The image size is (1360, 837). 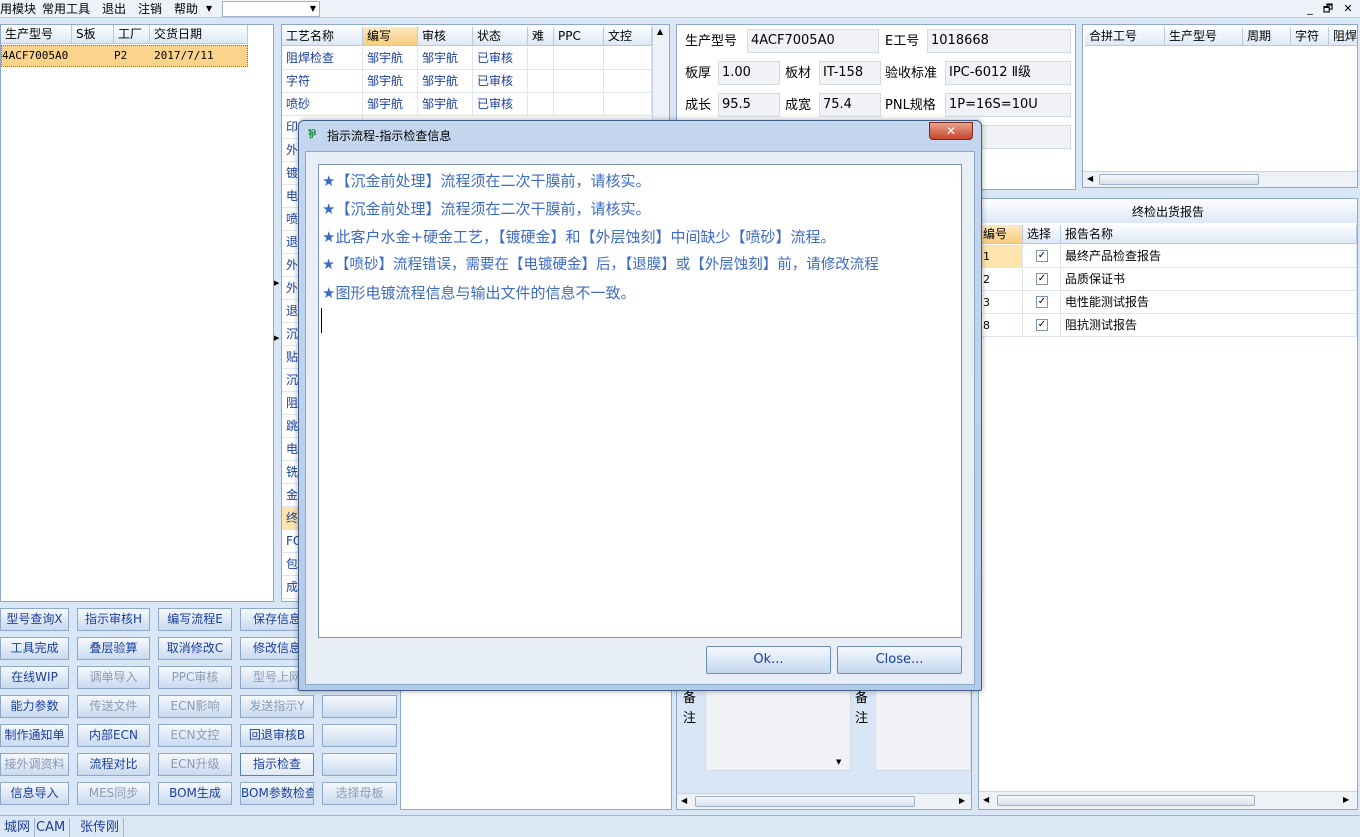 What do you see at coordinates (277, 706) in the screenshot?
I see `send-instruction-button: 发送指示Y` at bounding box center [277, 706].